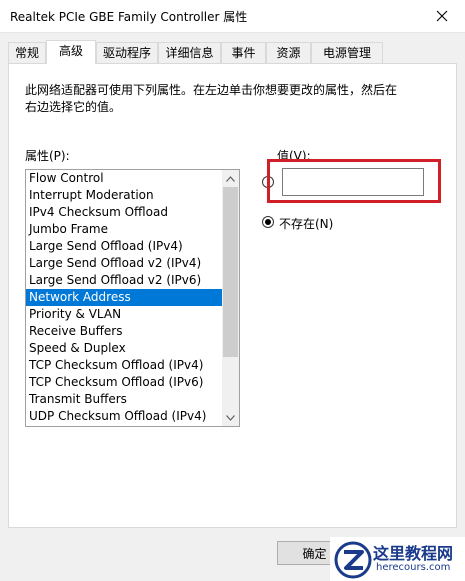 This screenshot has height=581, width=465. What do you see at coordinates (243, 52) in the screenshot?
I see `tab-events: 事件` at bounding box center [243, 52].